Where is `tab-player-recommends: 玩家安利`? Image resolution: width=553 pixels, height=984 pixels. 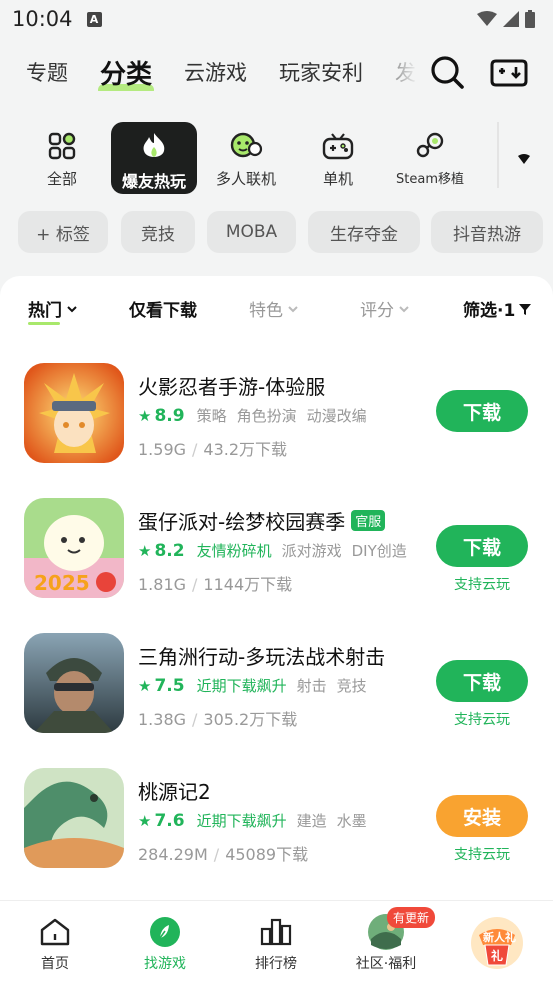 tab-player-recommends: 玩家安利 is located at coordinates (321, 72).